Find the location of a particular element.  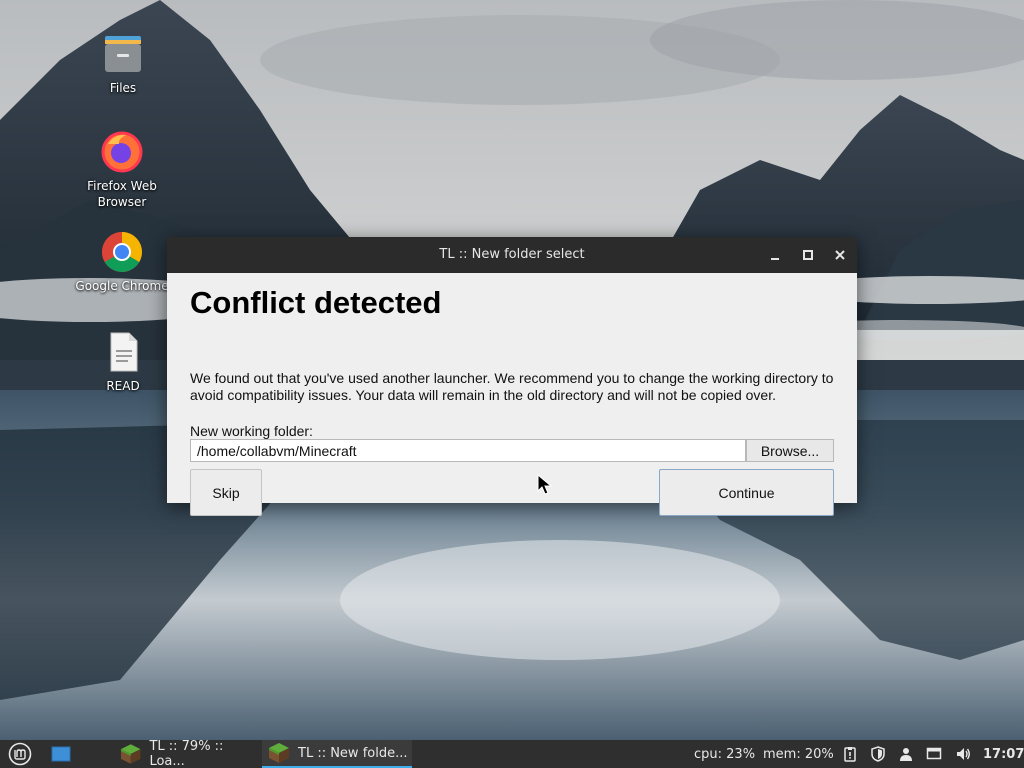

maximize-icon is located at coordinates (808, 255).